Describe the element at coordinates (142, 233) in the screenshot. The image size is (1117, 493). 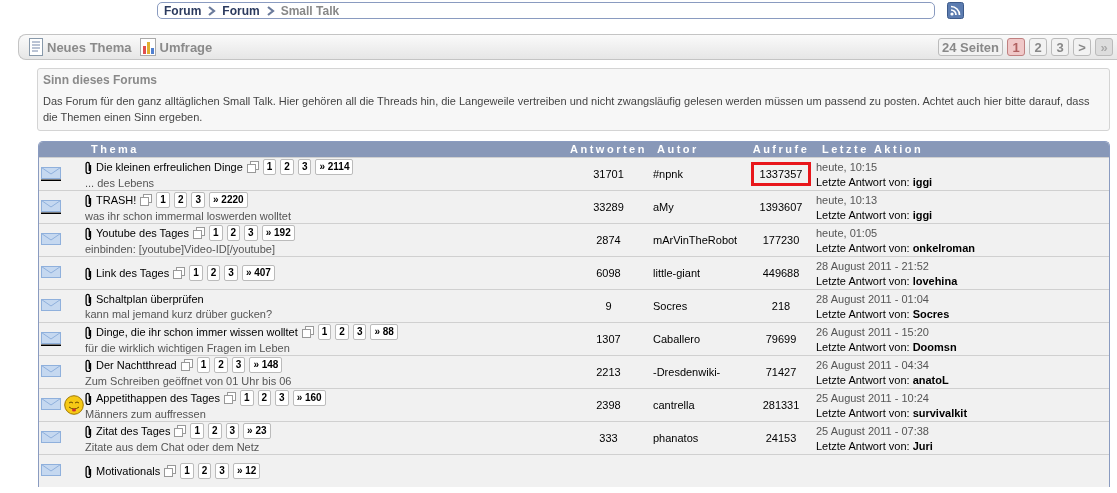
I see `topic-title: Youtube des Tages` at that location.